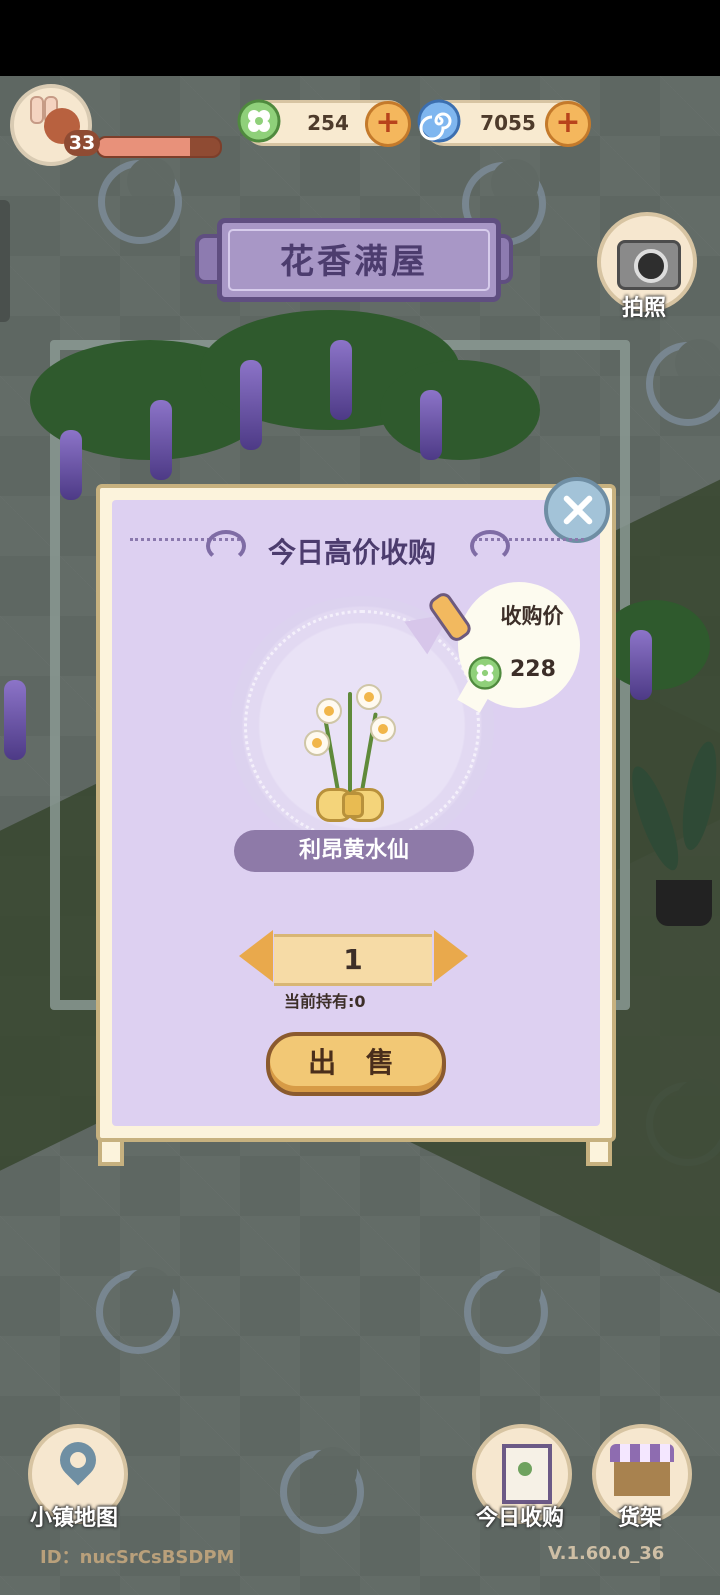 The height and width of the screenshot is (1595, 720). Describe the element at coordinates (508, 123) in the screenshot. I see `swirl-currency-value: 7055` at that location.